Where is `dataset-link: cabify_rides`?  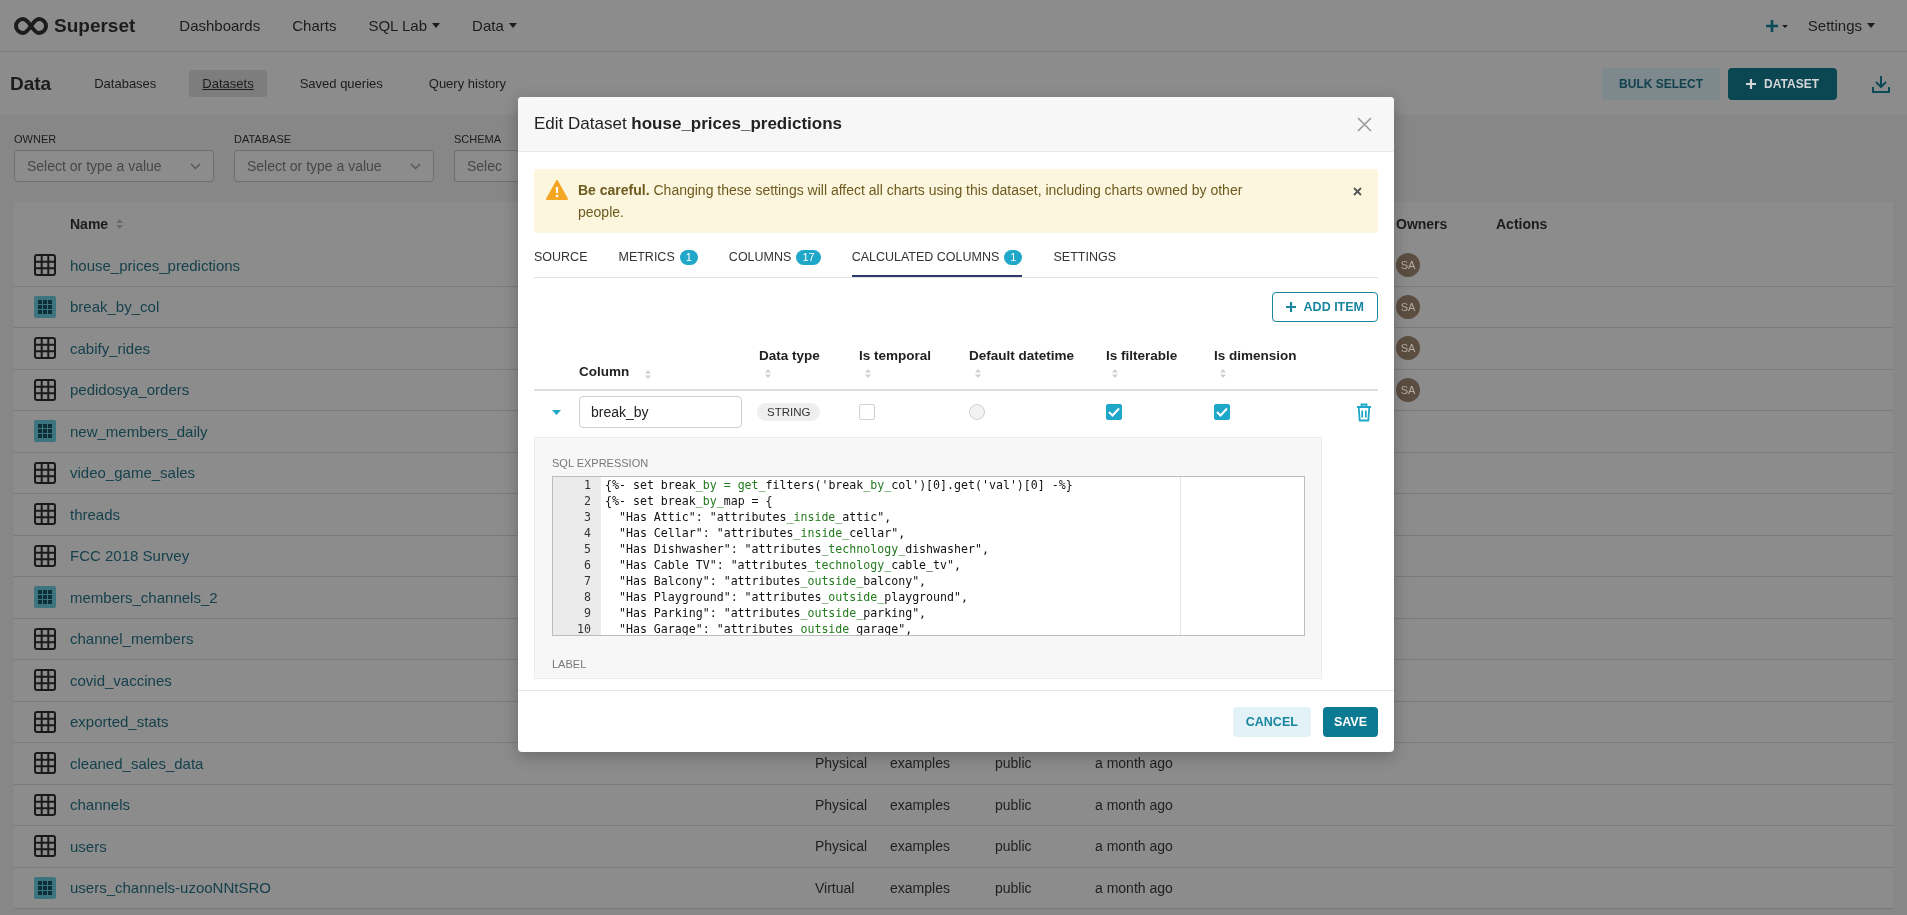
dataset-link: cabify_rides is located at coordinates (110, 348).